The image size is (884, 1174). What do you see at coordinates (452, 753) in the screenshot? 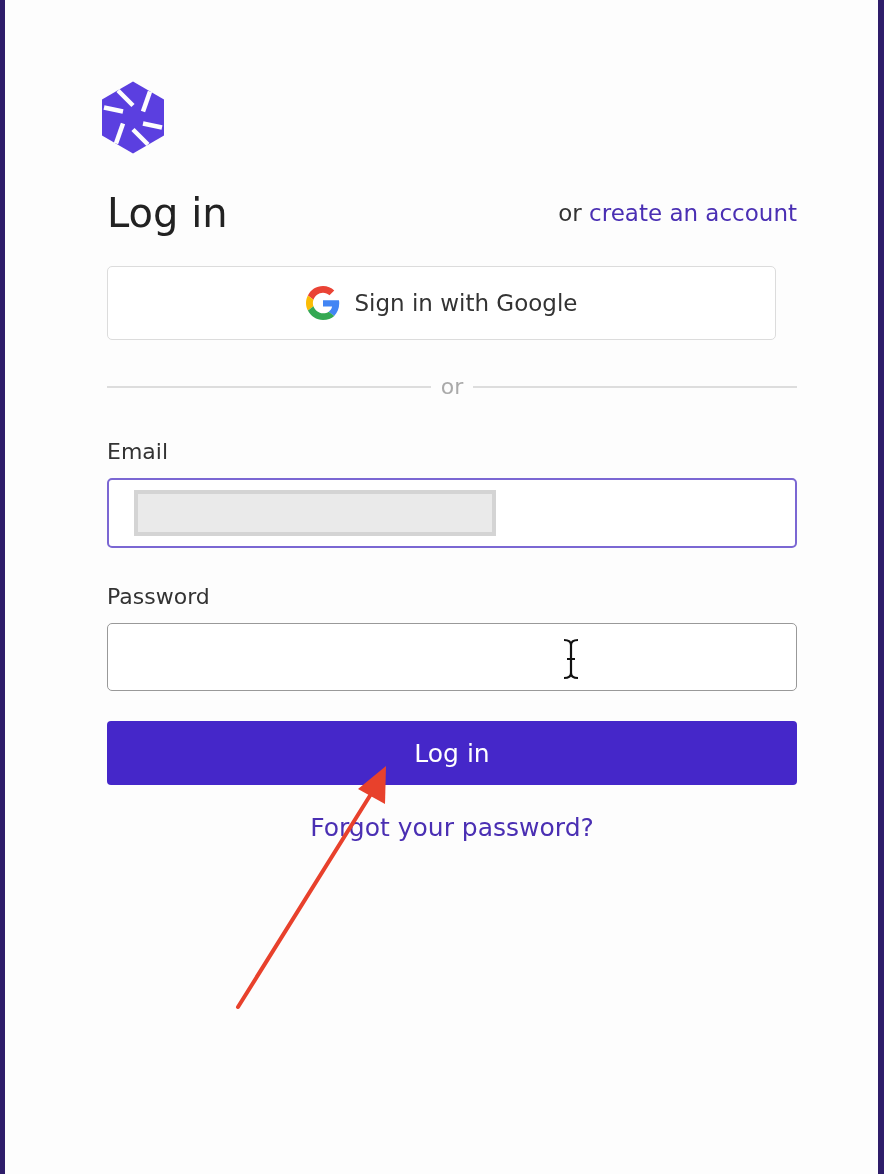
I see `log-in-button: Log in` at bounding box center [452, 753].